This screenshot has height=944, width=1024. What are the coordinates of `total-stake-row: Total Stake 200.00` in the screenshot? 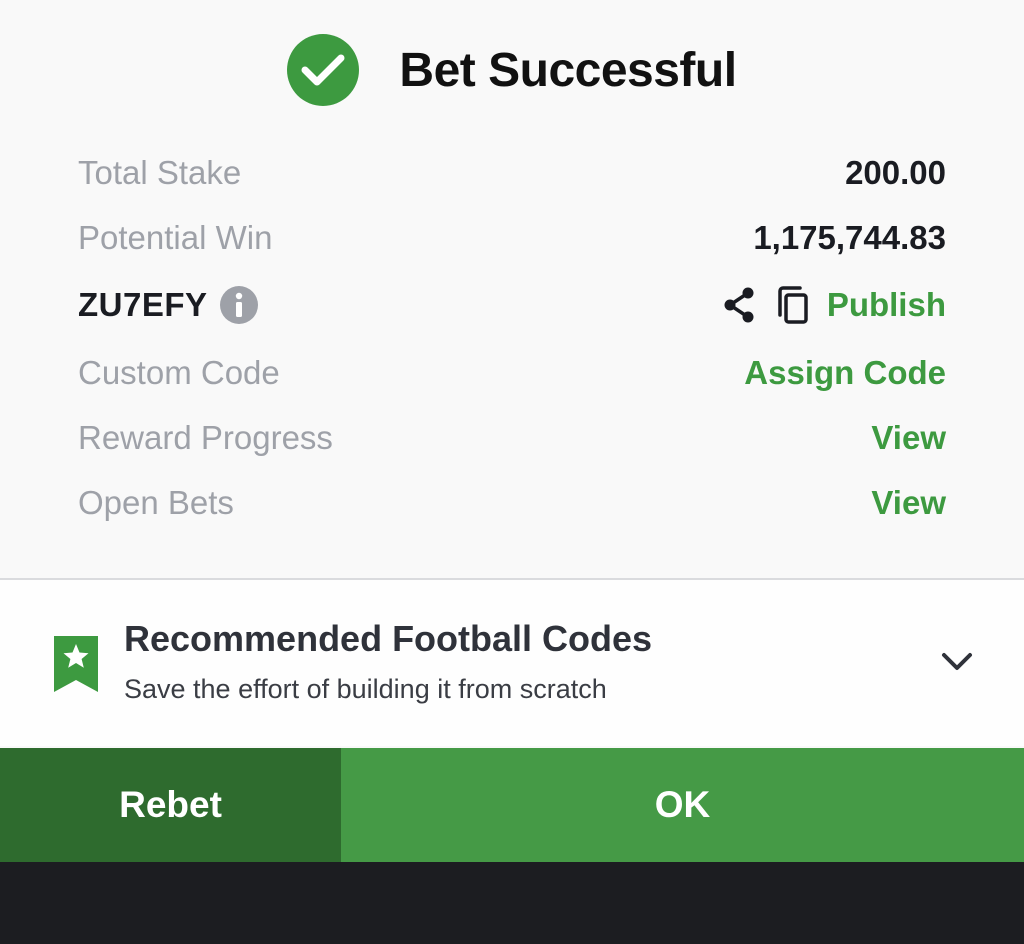 It's located at (512, 172).